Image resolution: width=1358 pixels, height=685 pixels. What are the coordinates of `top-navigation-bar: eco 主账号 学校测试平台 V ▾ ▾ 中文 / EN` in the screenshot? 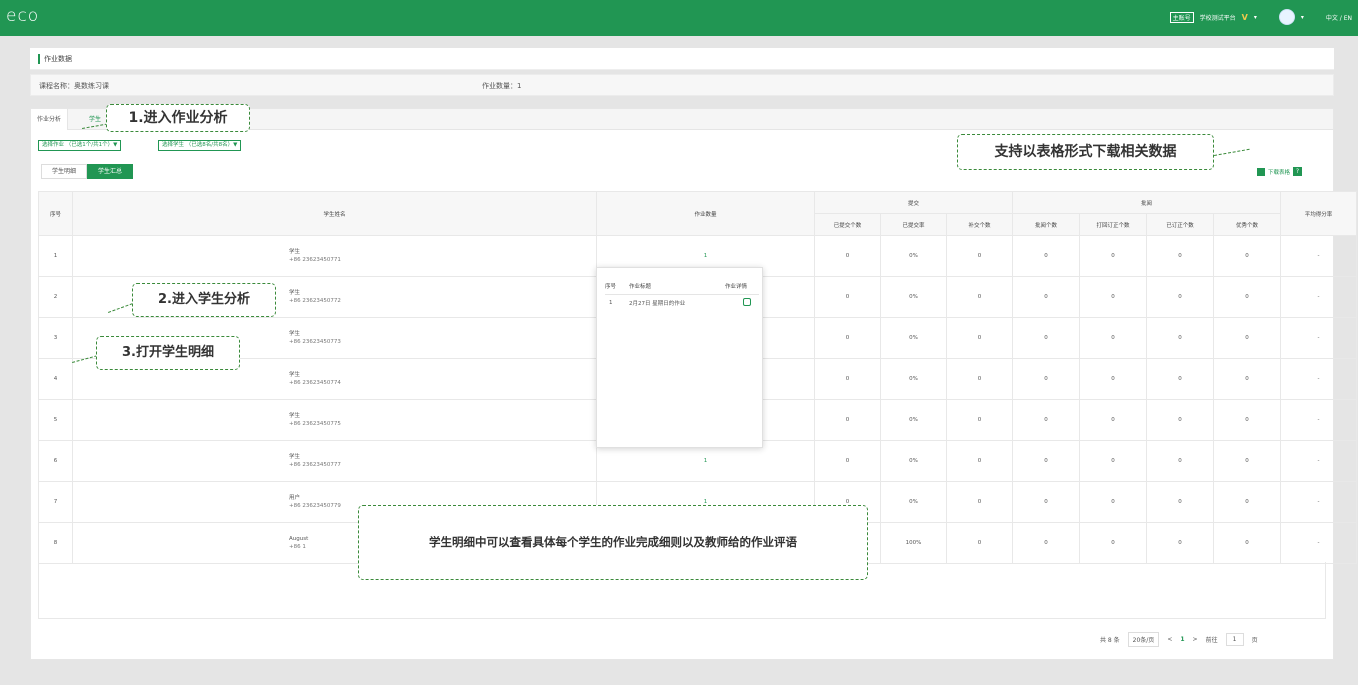 It's located at (679, 18).